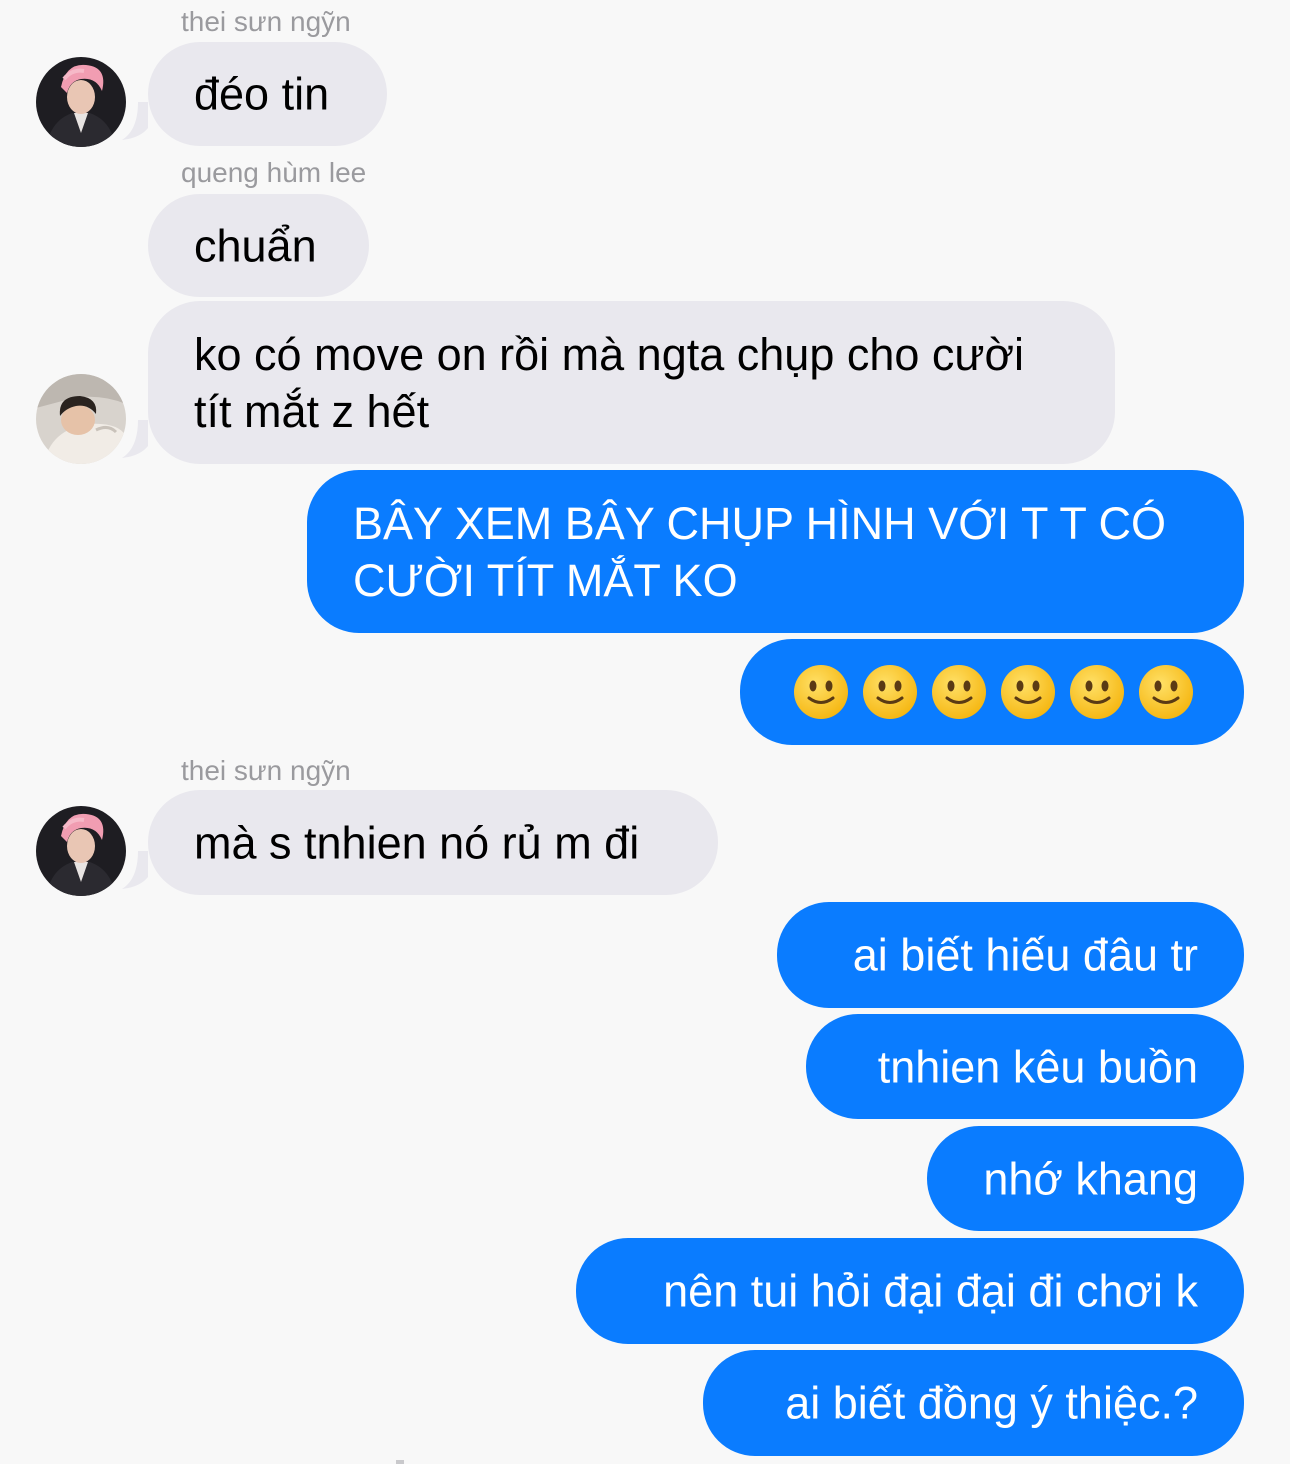  What do you see at coordinates (609, 354) in the screenshot?
I see `message-line: ko có move on rồi mà ngta chụp cho cười` at bounding box center [609, 354].